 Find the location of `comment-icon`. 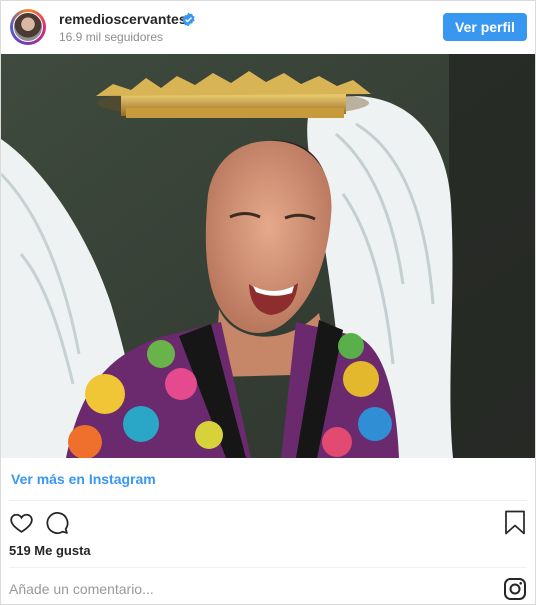

comment-icon is located at coordinates (56, 522).